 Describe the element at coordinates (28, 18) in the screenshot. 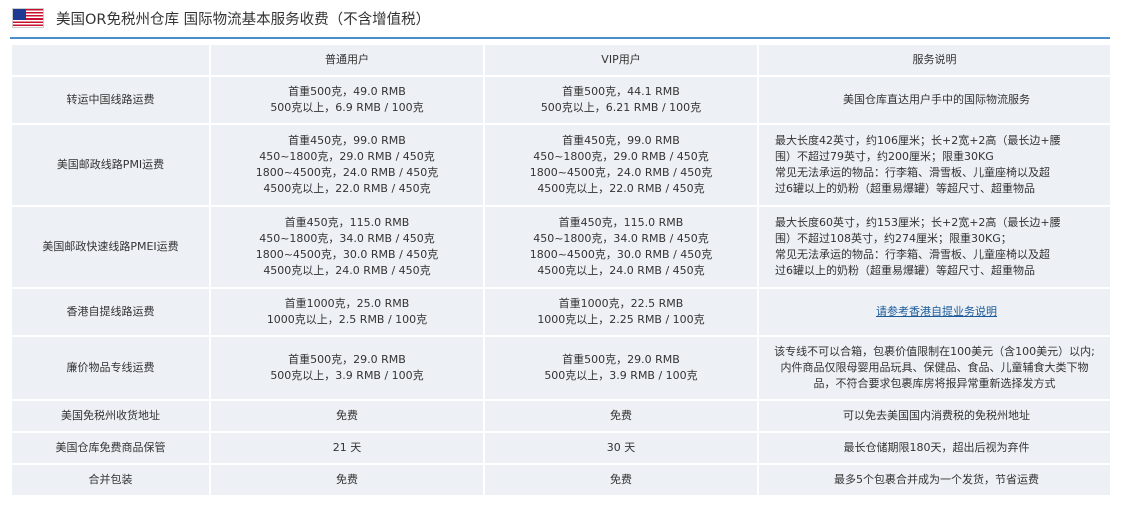

I see `us-flag-icon` at that location.